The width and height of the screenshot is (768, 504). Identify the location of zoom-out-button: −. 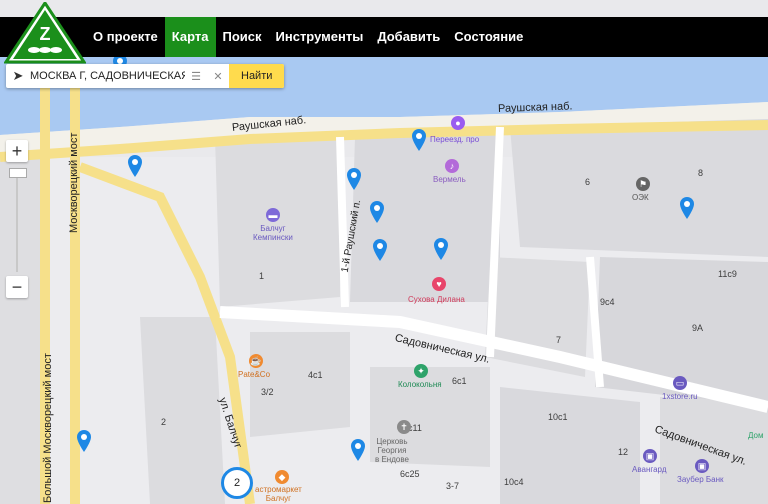
(17, 287).